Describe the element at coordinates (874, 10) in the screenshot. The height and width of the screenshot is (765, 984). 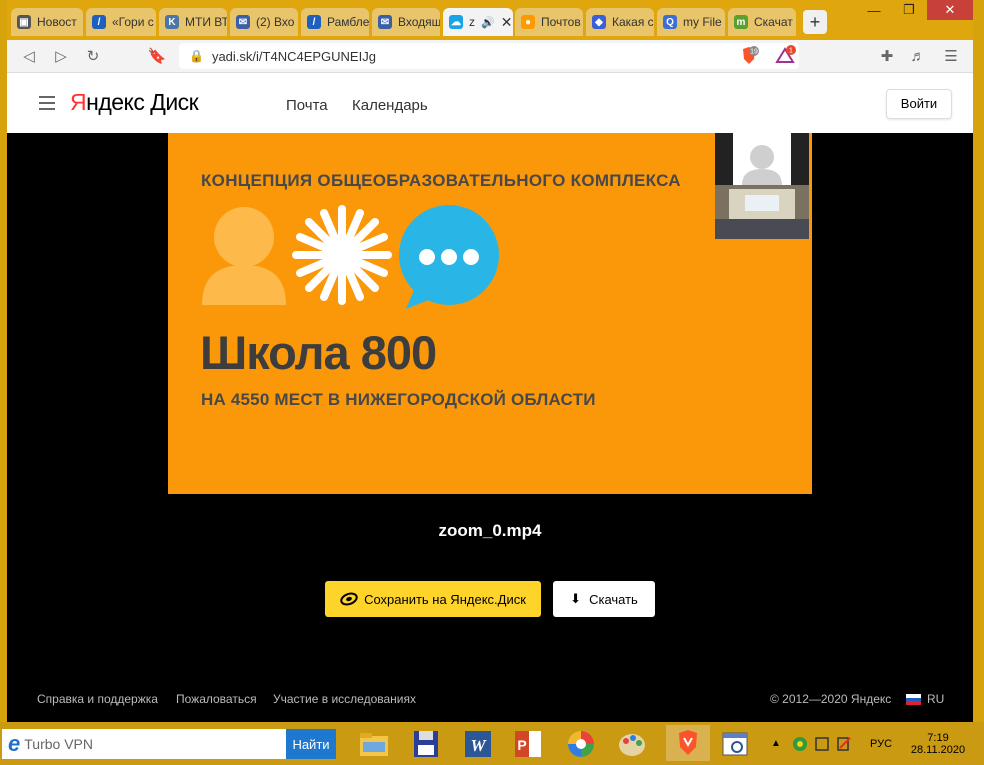
I see `minimize-button: —` at that location.